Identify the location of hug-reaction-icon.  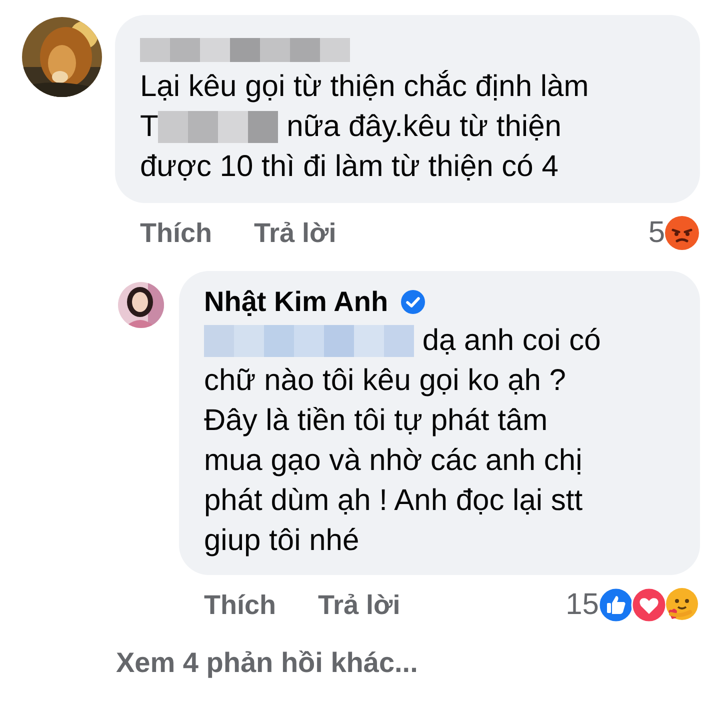
(682, 605).